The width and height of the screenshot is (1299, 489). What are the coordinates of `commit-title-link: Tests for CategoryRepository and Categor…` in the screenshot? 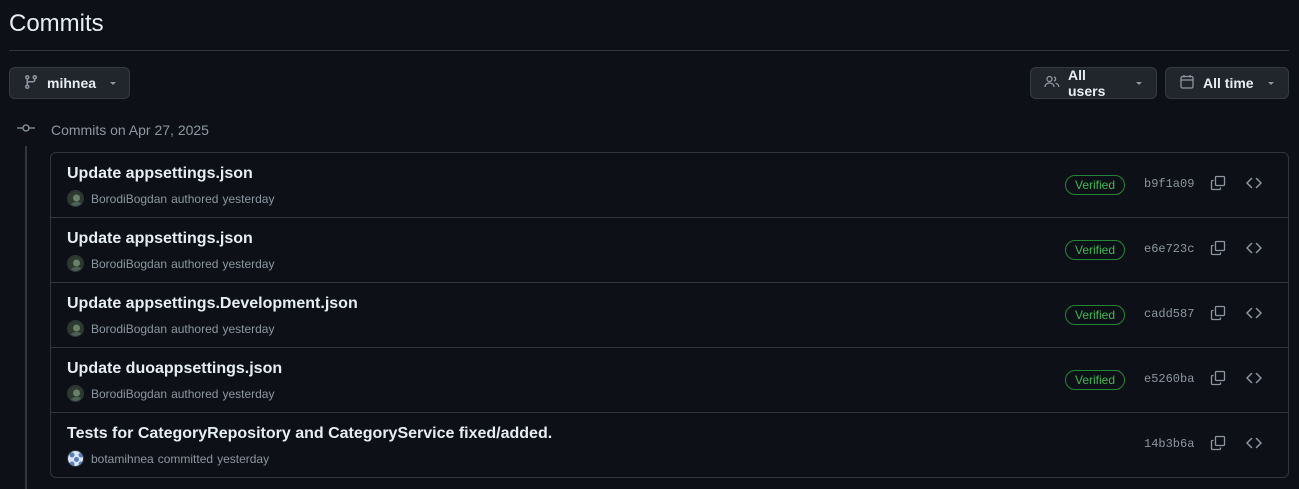 It's located at (309, 434).